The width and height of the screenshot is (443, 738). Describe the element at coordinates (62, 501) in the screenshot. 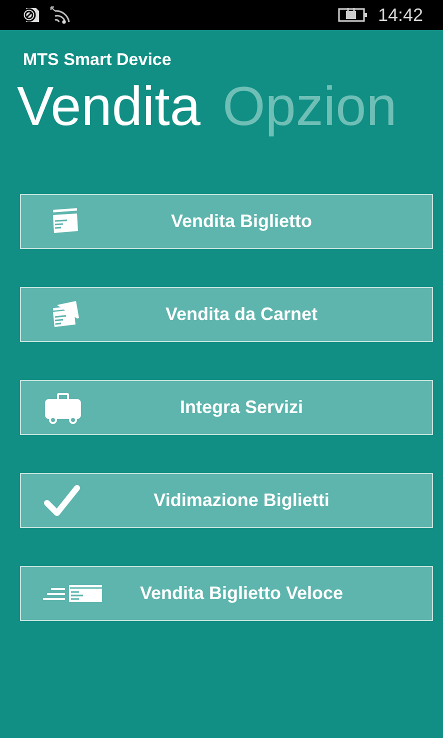

I see `check-icon` at that location.